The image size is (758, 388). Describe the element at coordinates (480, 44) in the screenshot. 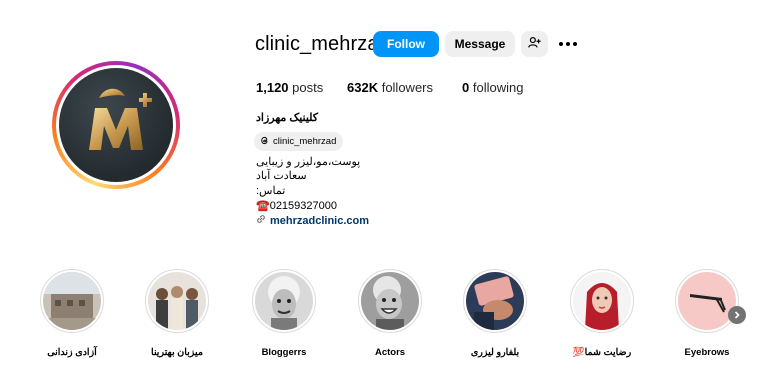

I see `message-button: Message` at that location.